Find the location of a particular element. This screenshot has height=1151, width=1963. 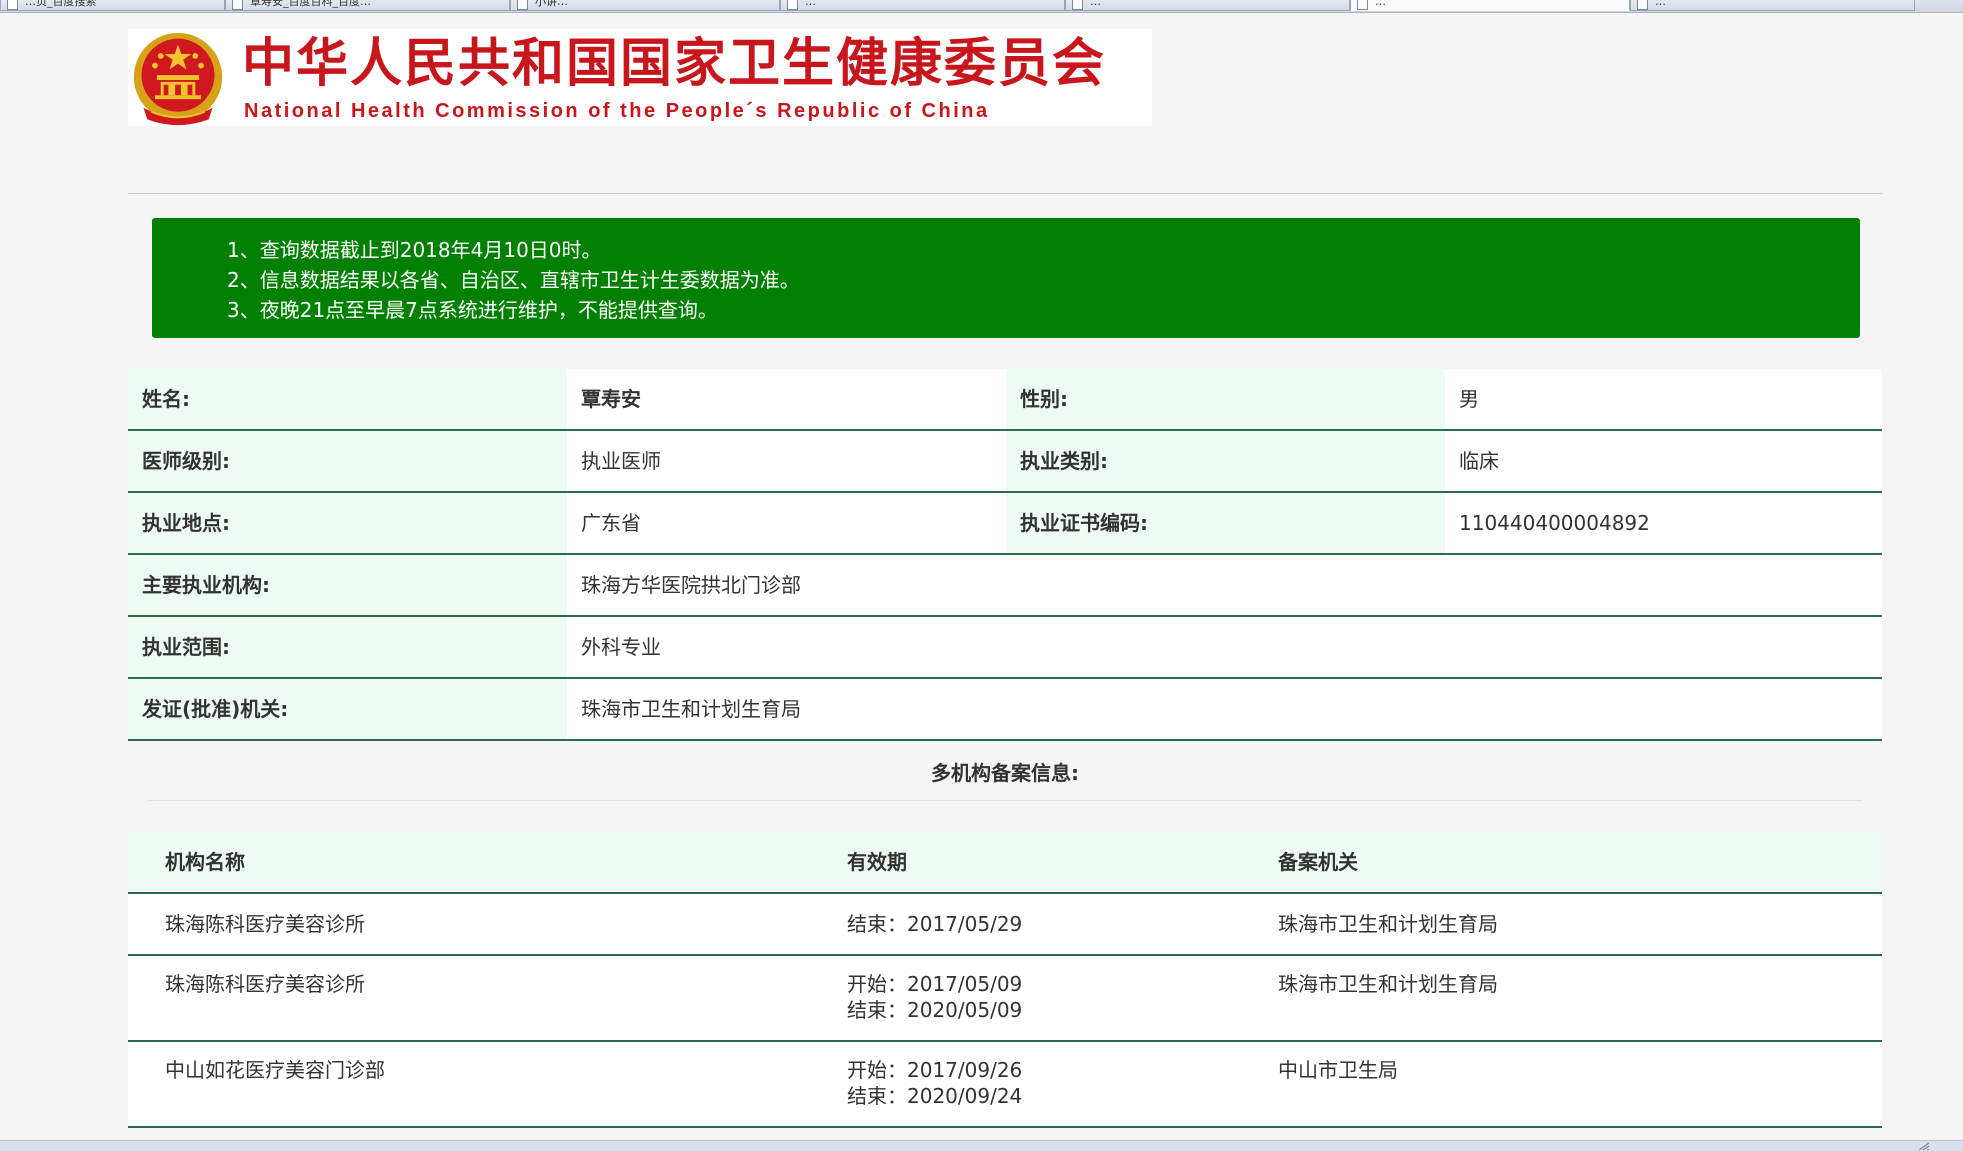

info-row: 主要执业机构: 珠海方华医院拱北门诊部 is located at coordinates (1005, 586).